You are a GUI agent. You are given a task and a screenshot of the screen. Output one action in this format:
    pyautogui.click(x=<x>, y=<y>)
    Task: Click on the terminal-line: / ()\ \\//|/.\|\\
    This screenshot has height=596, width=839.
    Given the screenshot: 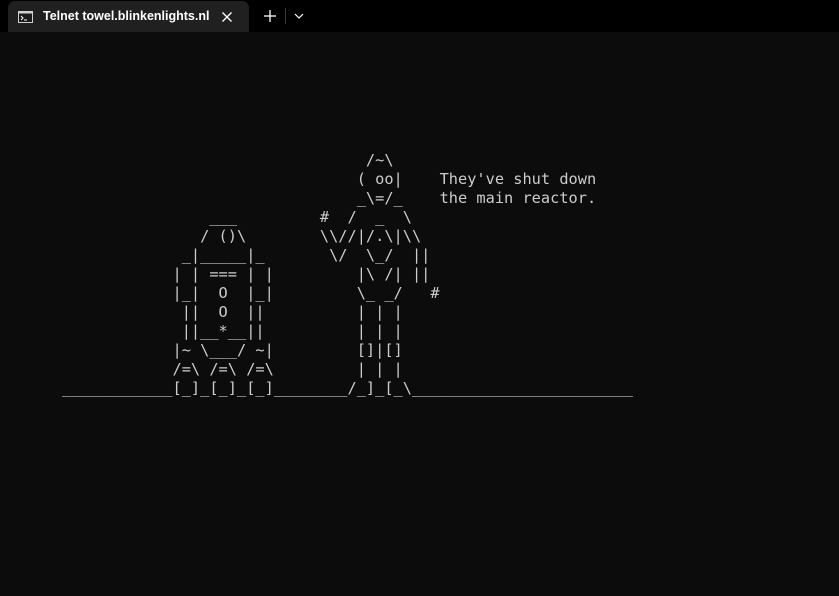 What is the action you would take?
    pyautogui.click(x=242, y=236)
    